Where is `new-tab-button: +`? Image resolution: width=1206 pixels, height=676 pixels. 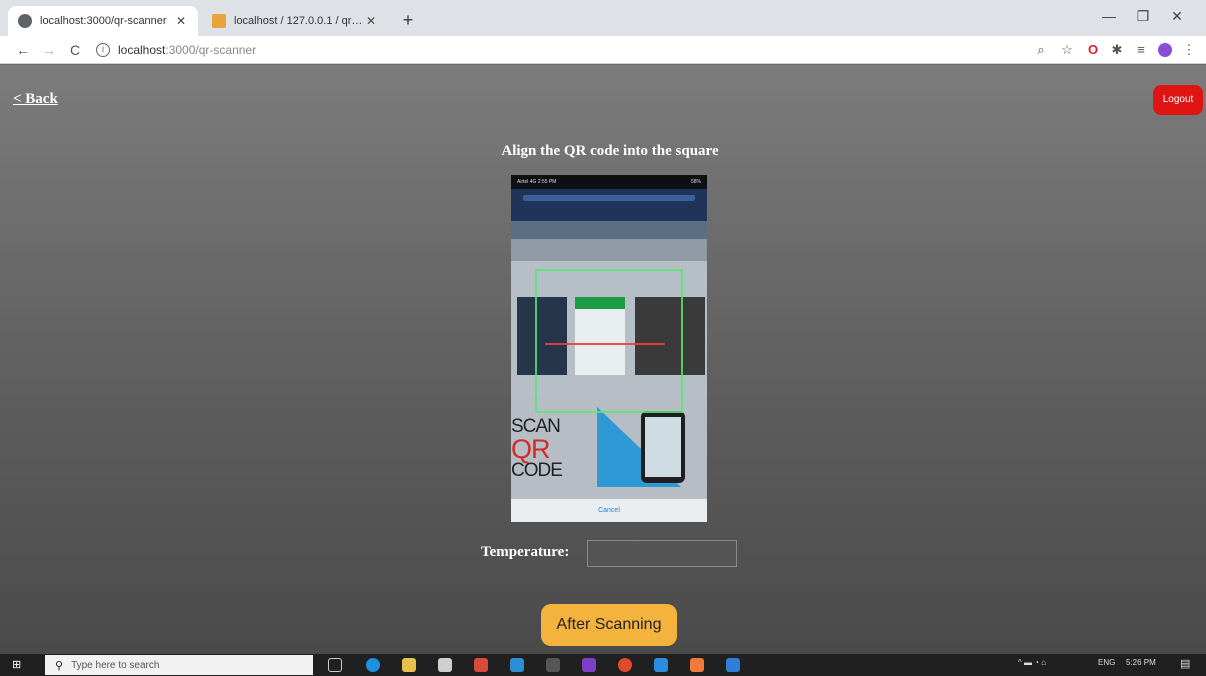
new-tab-button: + is located at coordinates (408, 20).